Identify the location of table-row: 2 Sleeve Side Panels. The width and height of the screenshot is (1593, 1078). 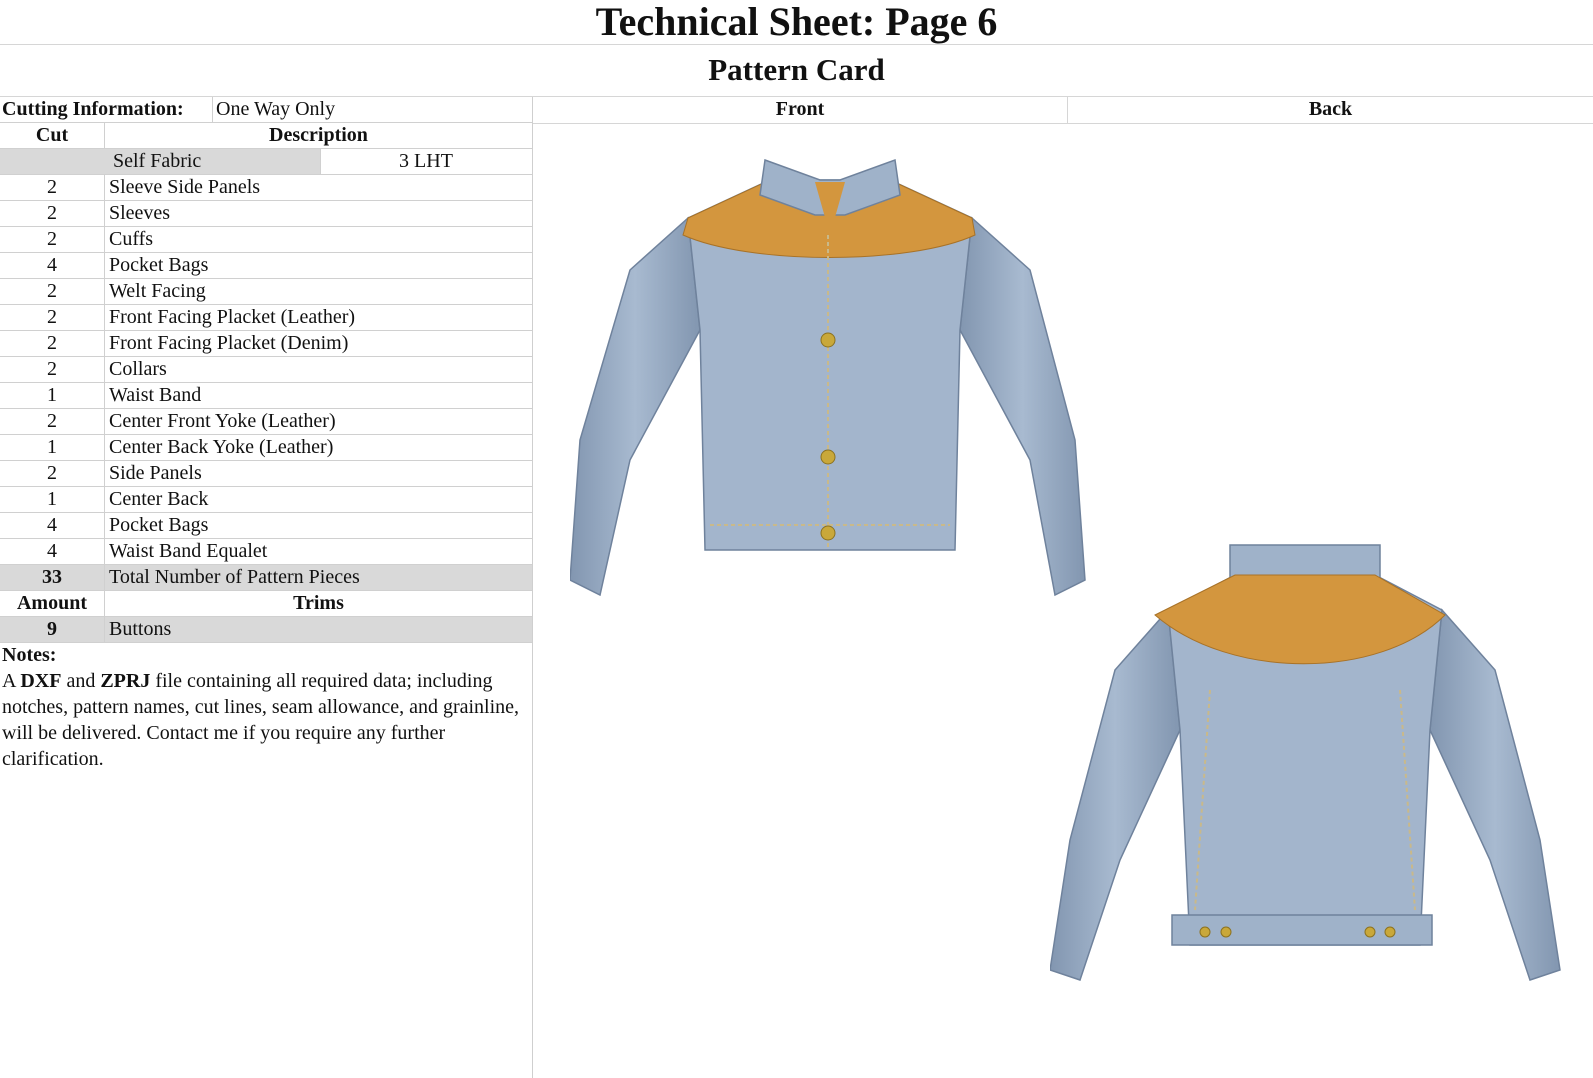
(266, 188).